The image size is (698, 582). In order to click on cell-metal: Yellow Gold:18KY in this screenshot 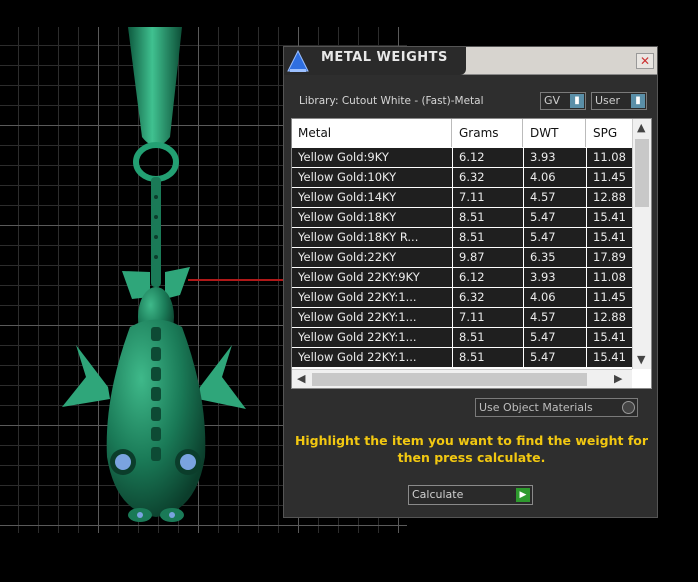, I will do `click(372, 217)`.